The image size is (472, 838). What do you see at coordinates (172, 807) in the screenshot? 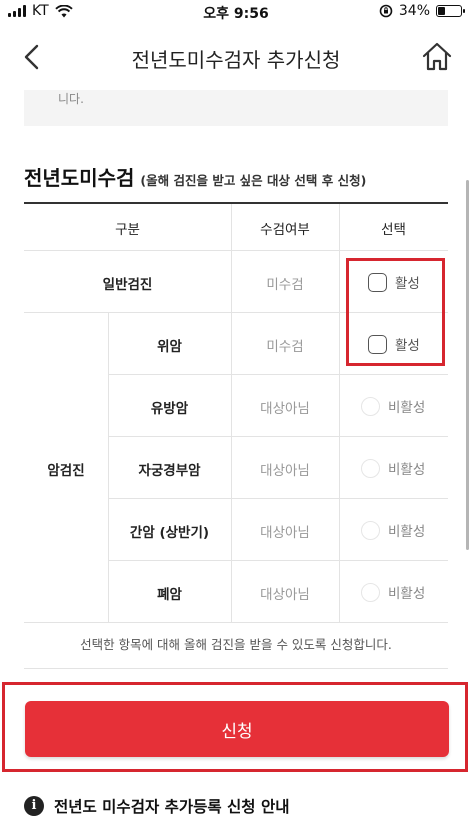
I see `guide-title: 전년도 미수검자 추가등록 신청 안내` at bounding box center [172, 807].